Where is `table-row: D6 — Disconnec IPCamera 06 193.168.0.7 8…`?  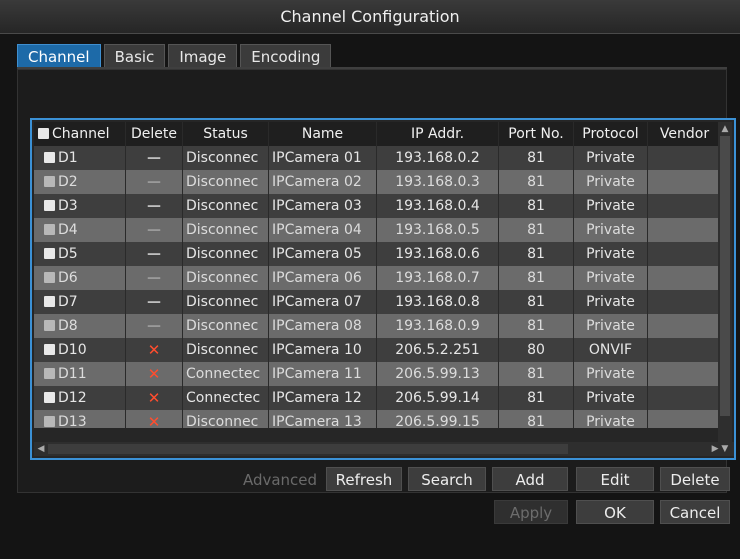 table-row: D6 — Disconnec IPCamera 06 193.168.0.7 8… is located at coordinates (378, 278).